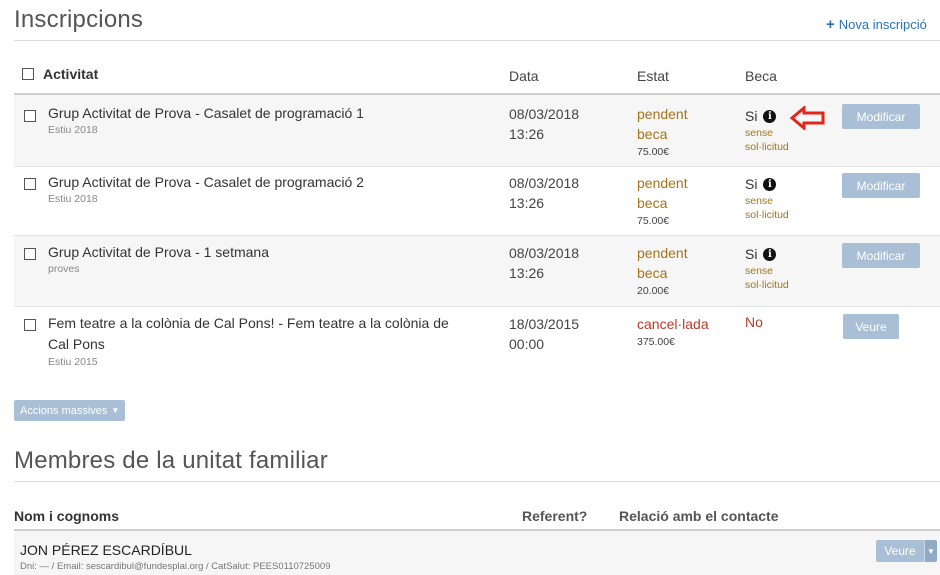 This screenshot has width=940, height=575. What do you see at coordinates (477, 40) in the screenshot?
I see `title-divider` at bounding box center [477, 40].